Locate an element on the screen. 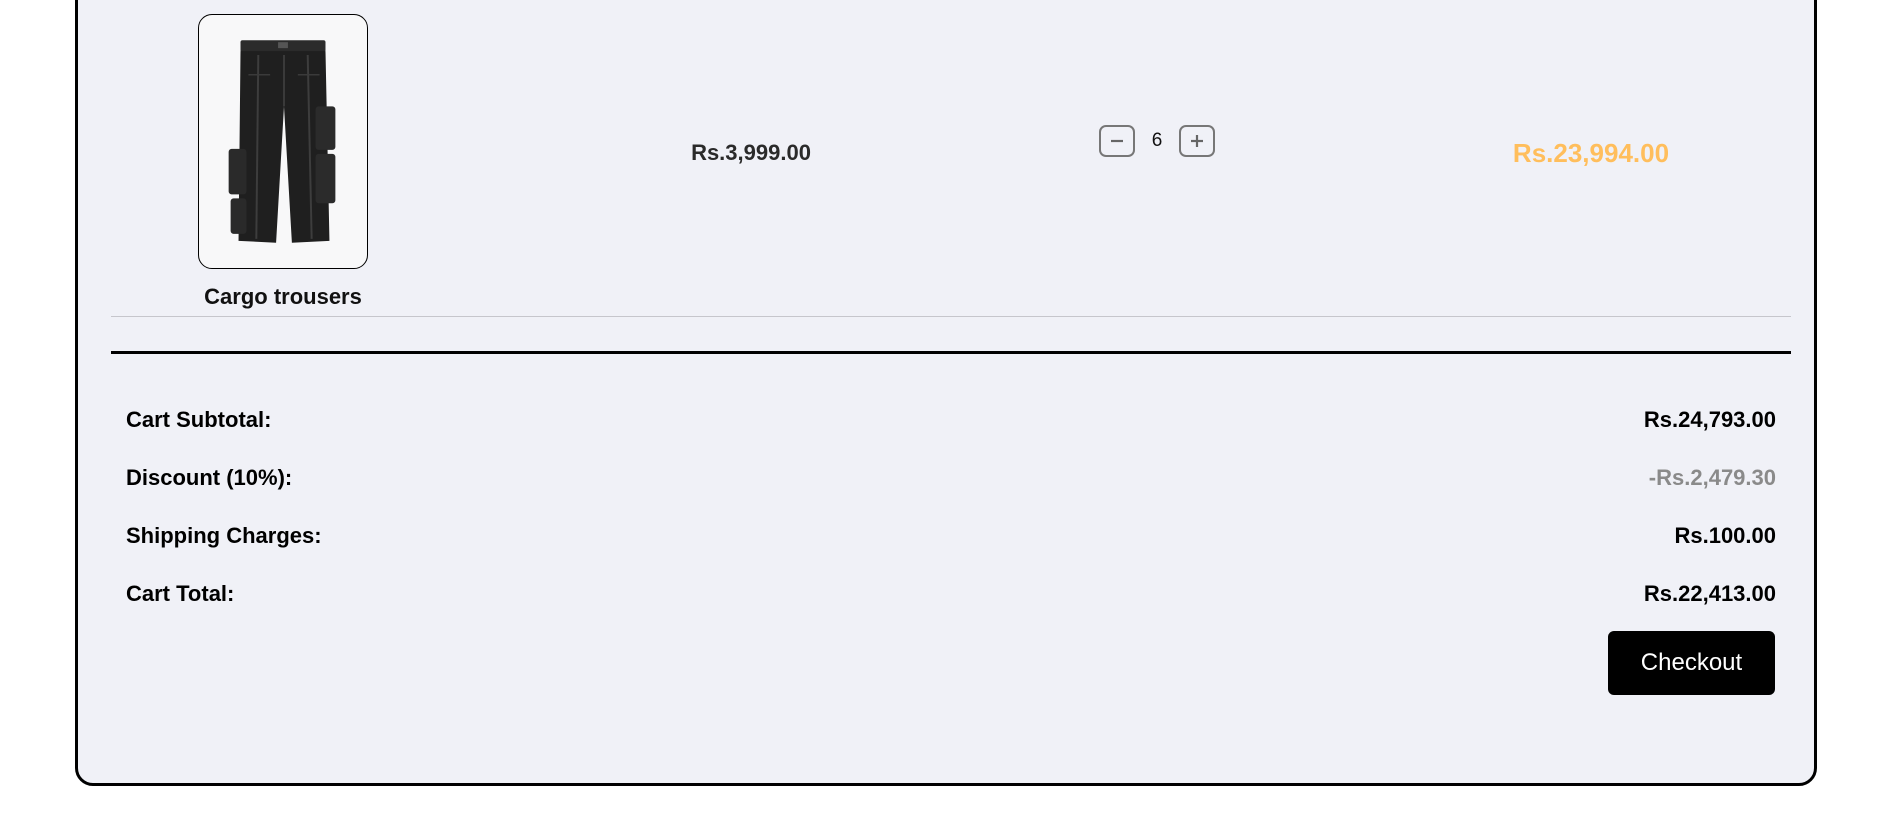 This screenshot has width=1892, height=816. minus-icon is located at coordinates (1117, 141).